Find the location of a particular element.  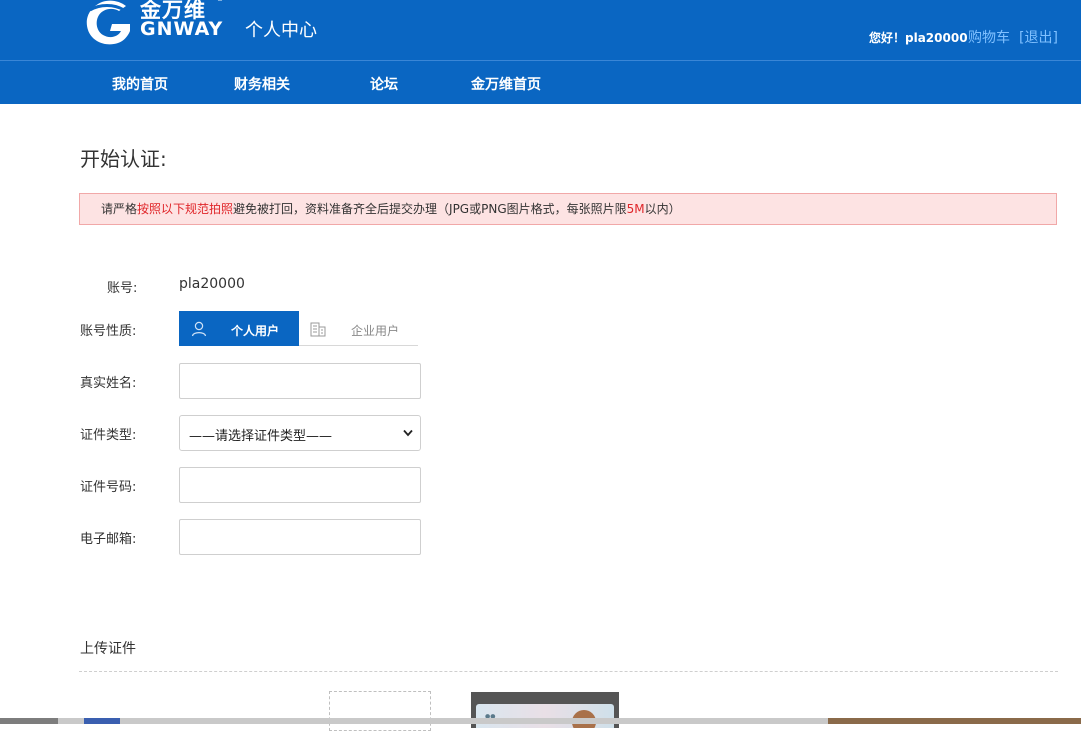

id-type-label: 证件类型: is located at coordinates (108, 435).